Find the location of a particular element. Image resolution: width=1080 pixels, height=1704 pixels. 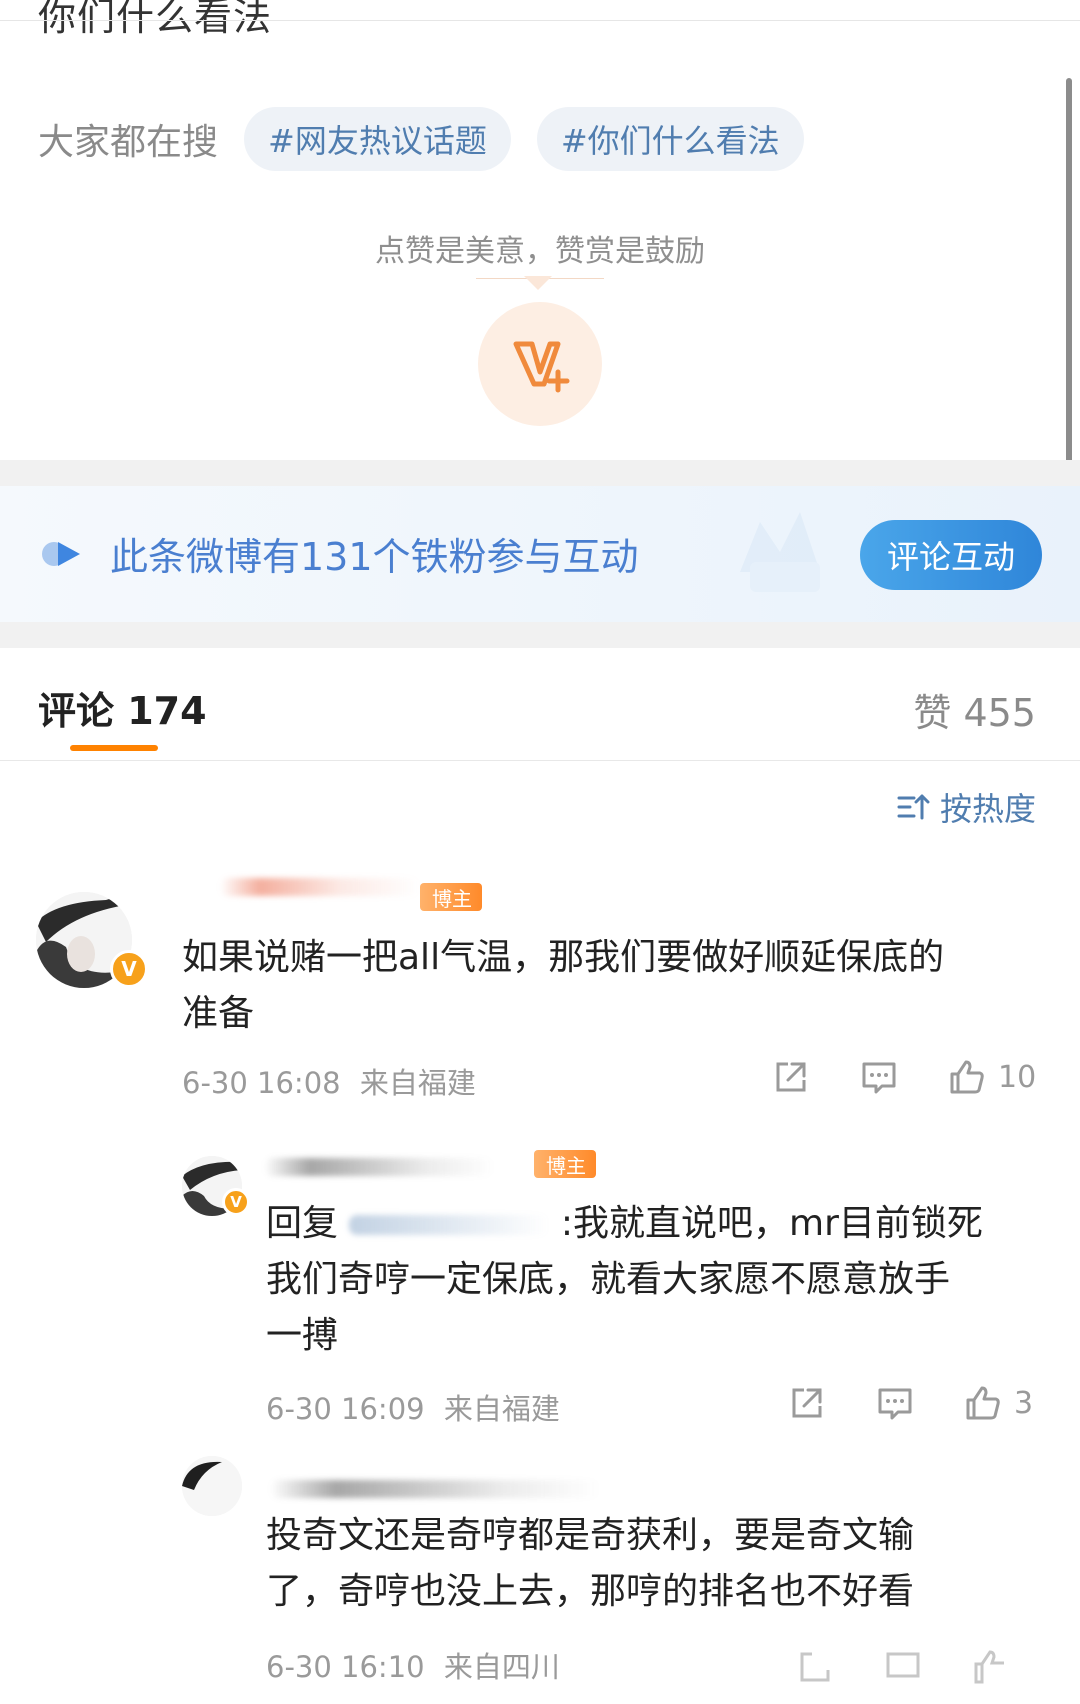

like-button: 10 is located at coordinates (992, 1077).